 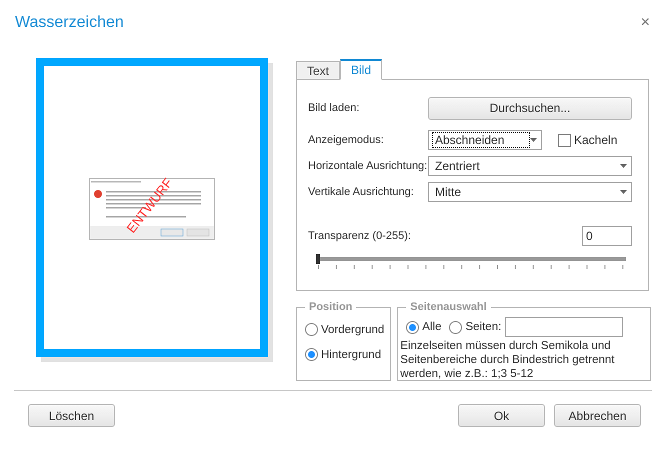 What do you see at coordinates (485, 140) in the screenshot?
I see `dropdown: Abschneiden` at bounding box center [485, 140].